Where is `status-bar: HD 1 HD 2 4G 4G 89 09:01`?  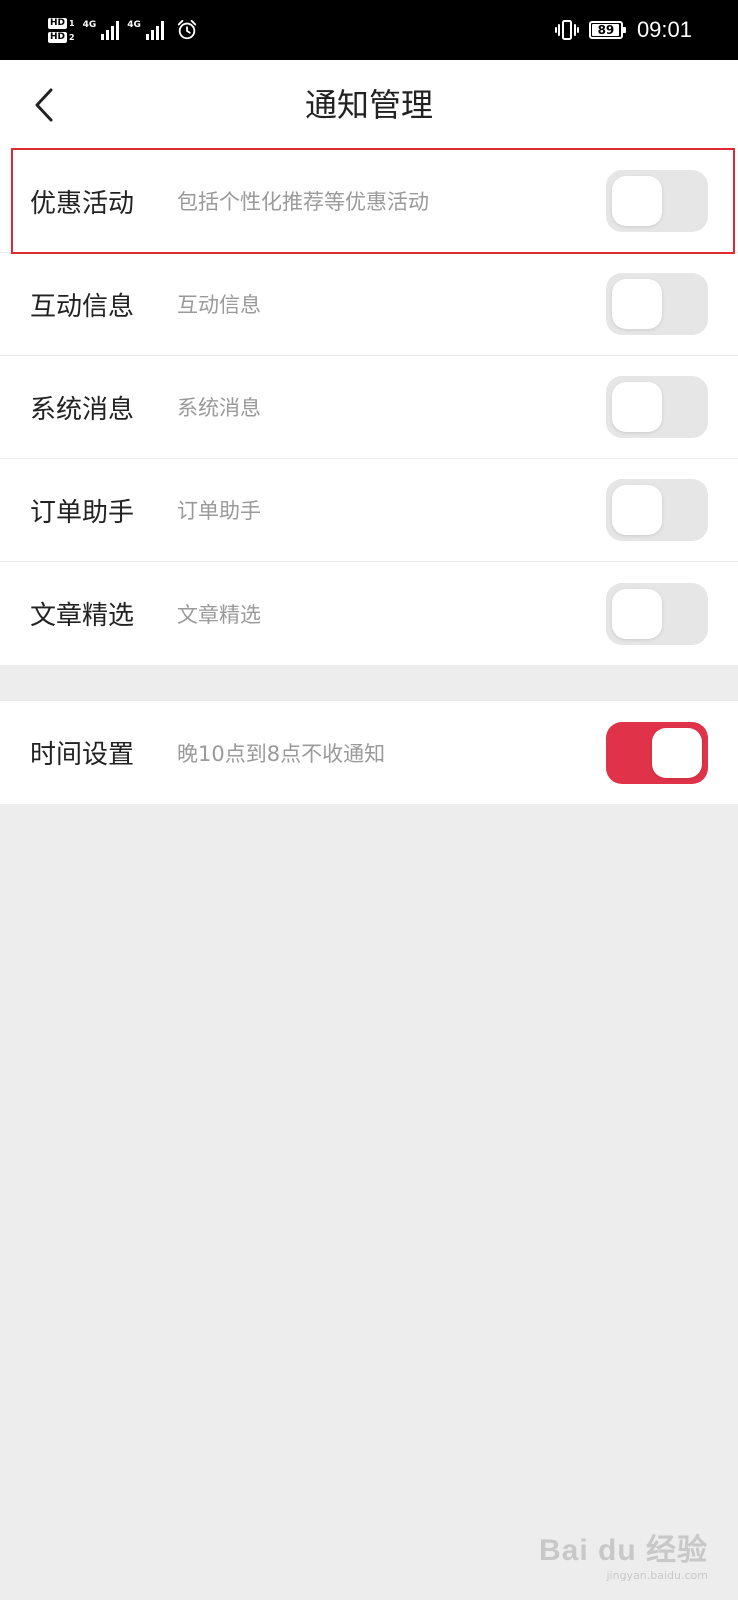 status-bar: HD 1 HD 2 4G 4G 89 09:01 is located at coordinates (369, 30).